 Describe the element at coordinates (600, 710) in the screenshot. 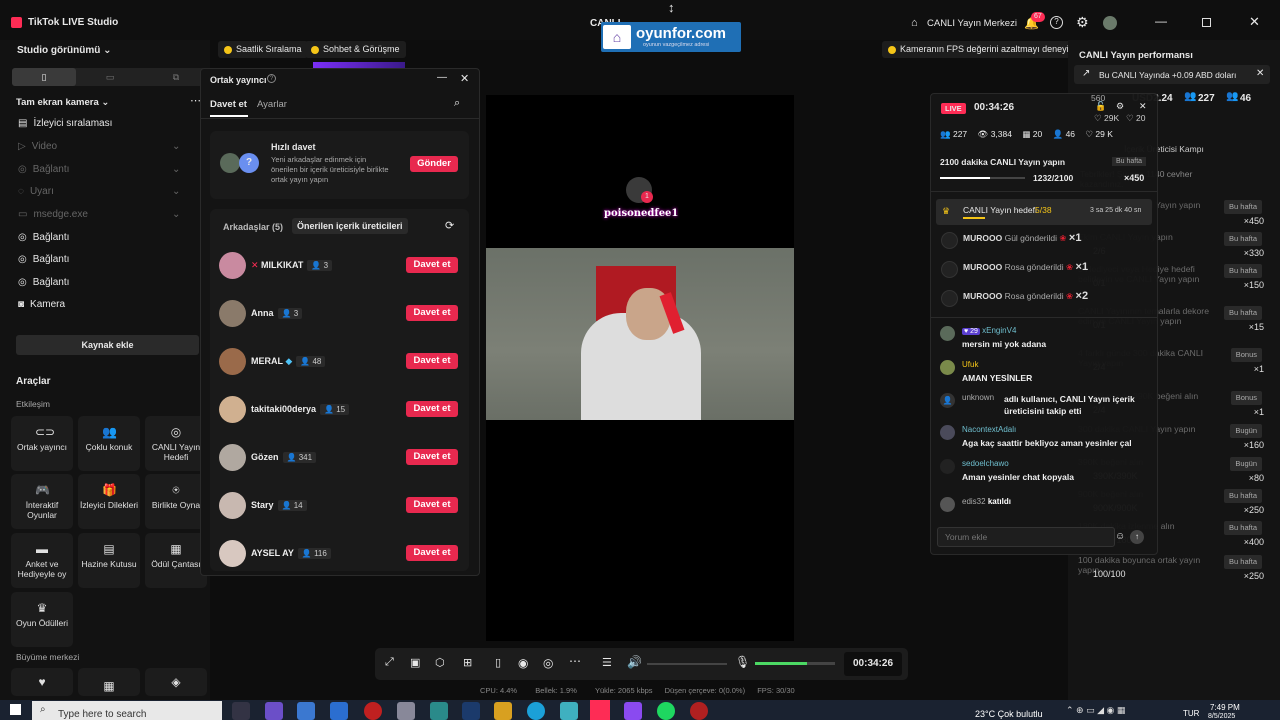

I see `tiktok-taskbar-icon` at that location.